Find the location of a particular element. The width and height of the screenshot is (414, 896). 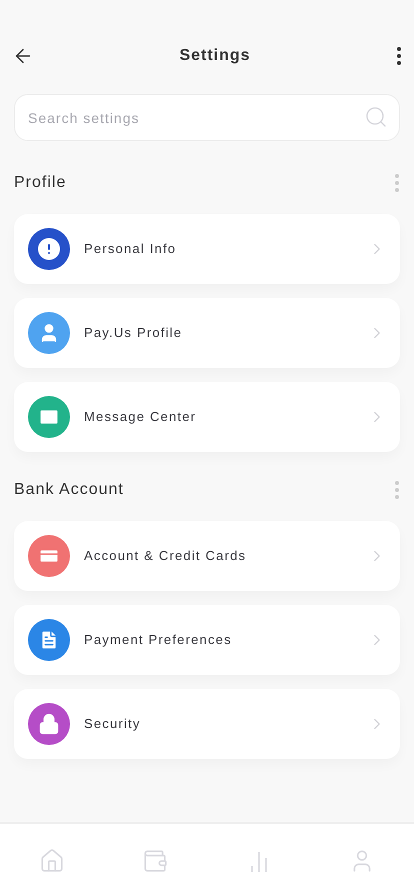

item-label: Payment Preferences is located at coordinates (158, 640).